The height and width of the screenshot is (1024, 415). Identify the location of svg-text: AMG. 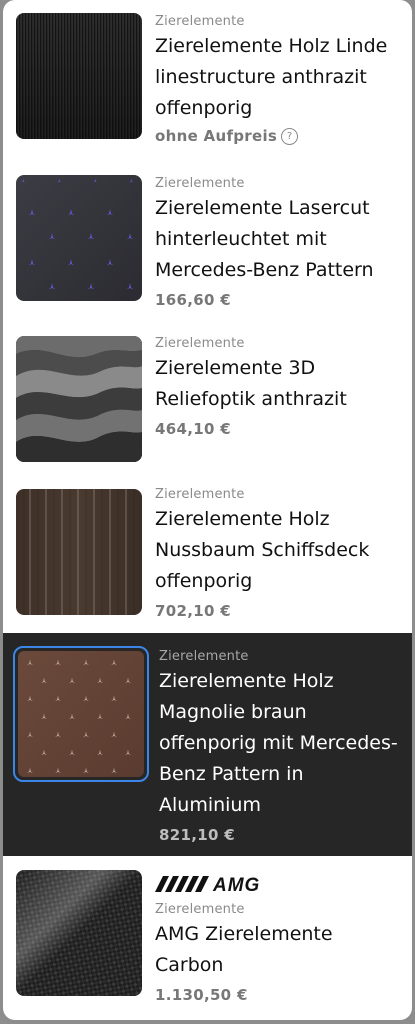
(236, 884).